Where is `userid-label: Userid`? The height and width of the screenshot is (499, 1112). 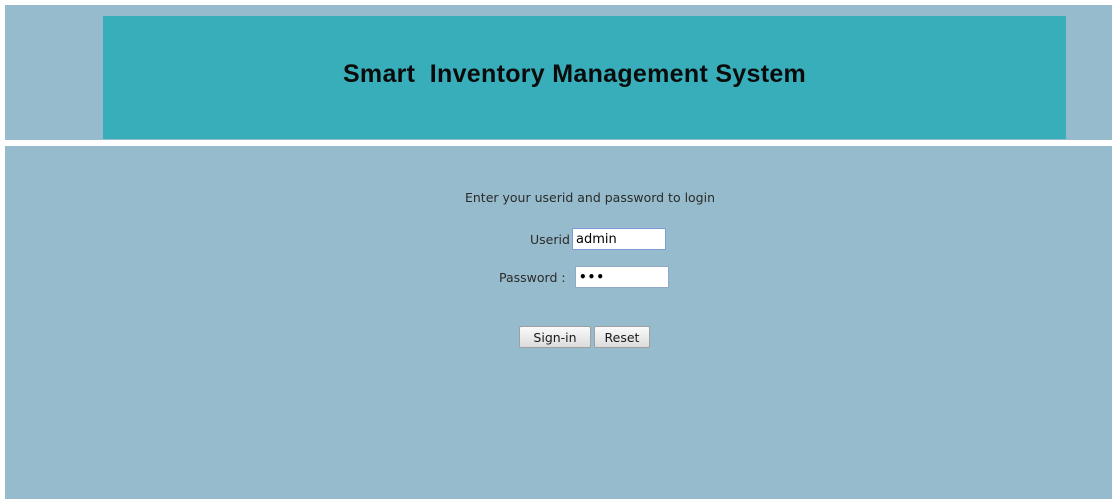 userid-label: Userid is located at coordinates (550, 239).